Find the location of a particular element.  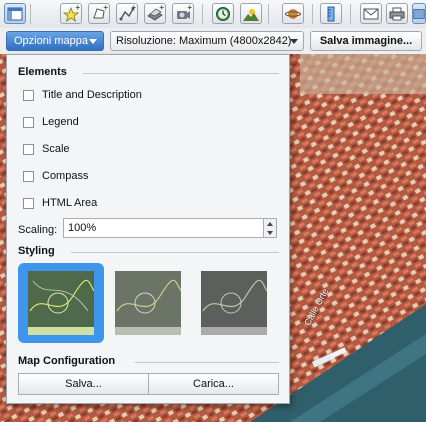

checkbox-legend: Legend is located at coordinates (51, 122).